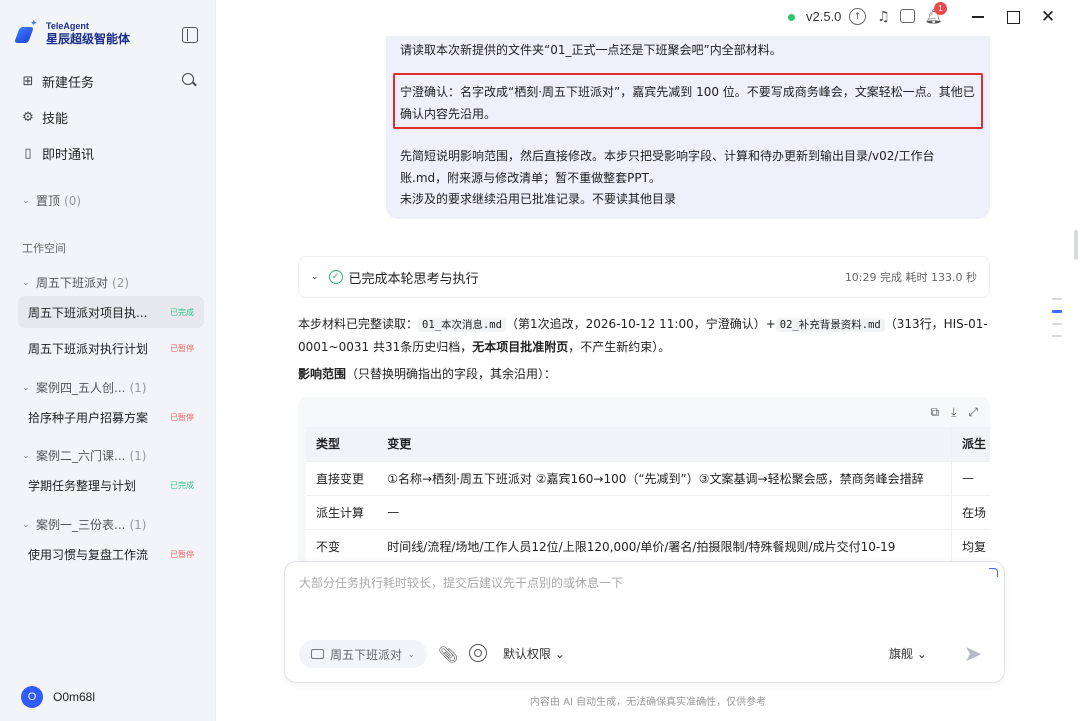  What do you see at coordinates (44, 248) in the screenshot?
I see `workspace-label: 工作空间` at bounding box center [44, 248].